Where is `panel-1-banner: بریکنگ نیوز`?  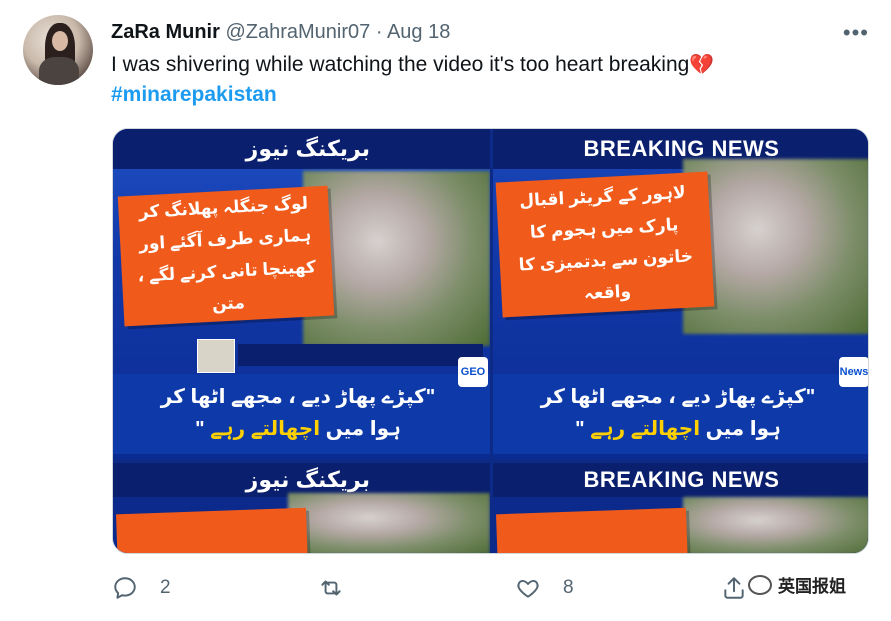
panel-1-banner: بریکنگ نیوز is located at coordinates (301, 149).